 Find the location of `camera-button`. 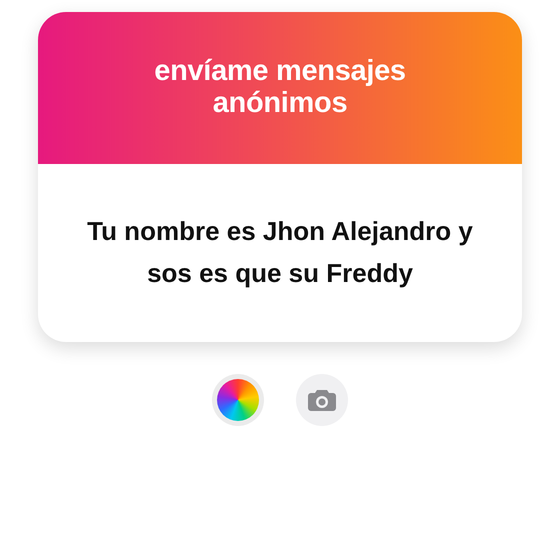

camera-button is located at coordinates (322, 400).